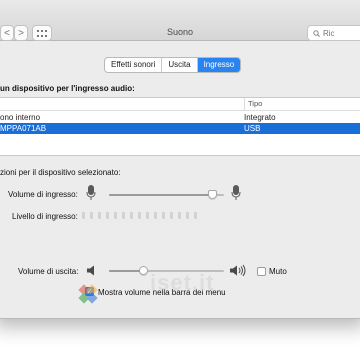  What do you see at coordinates (180, 32) in the screenshot?
I see `window-title: Suono` at bounding box center [180, 32].